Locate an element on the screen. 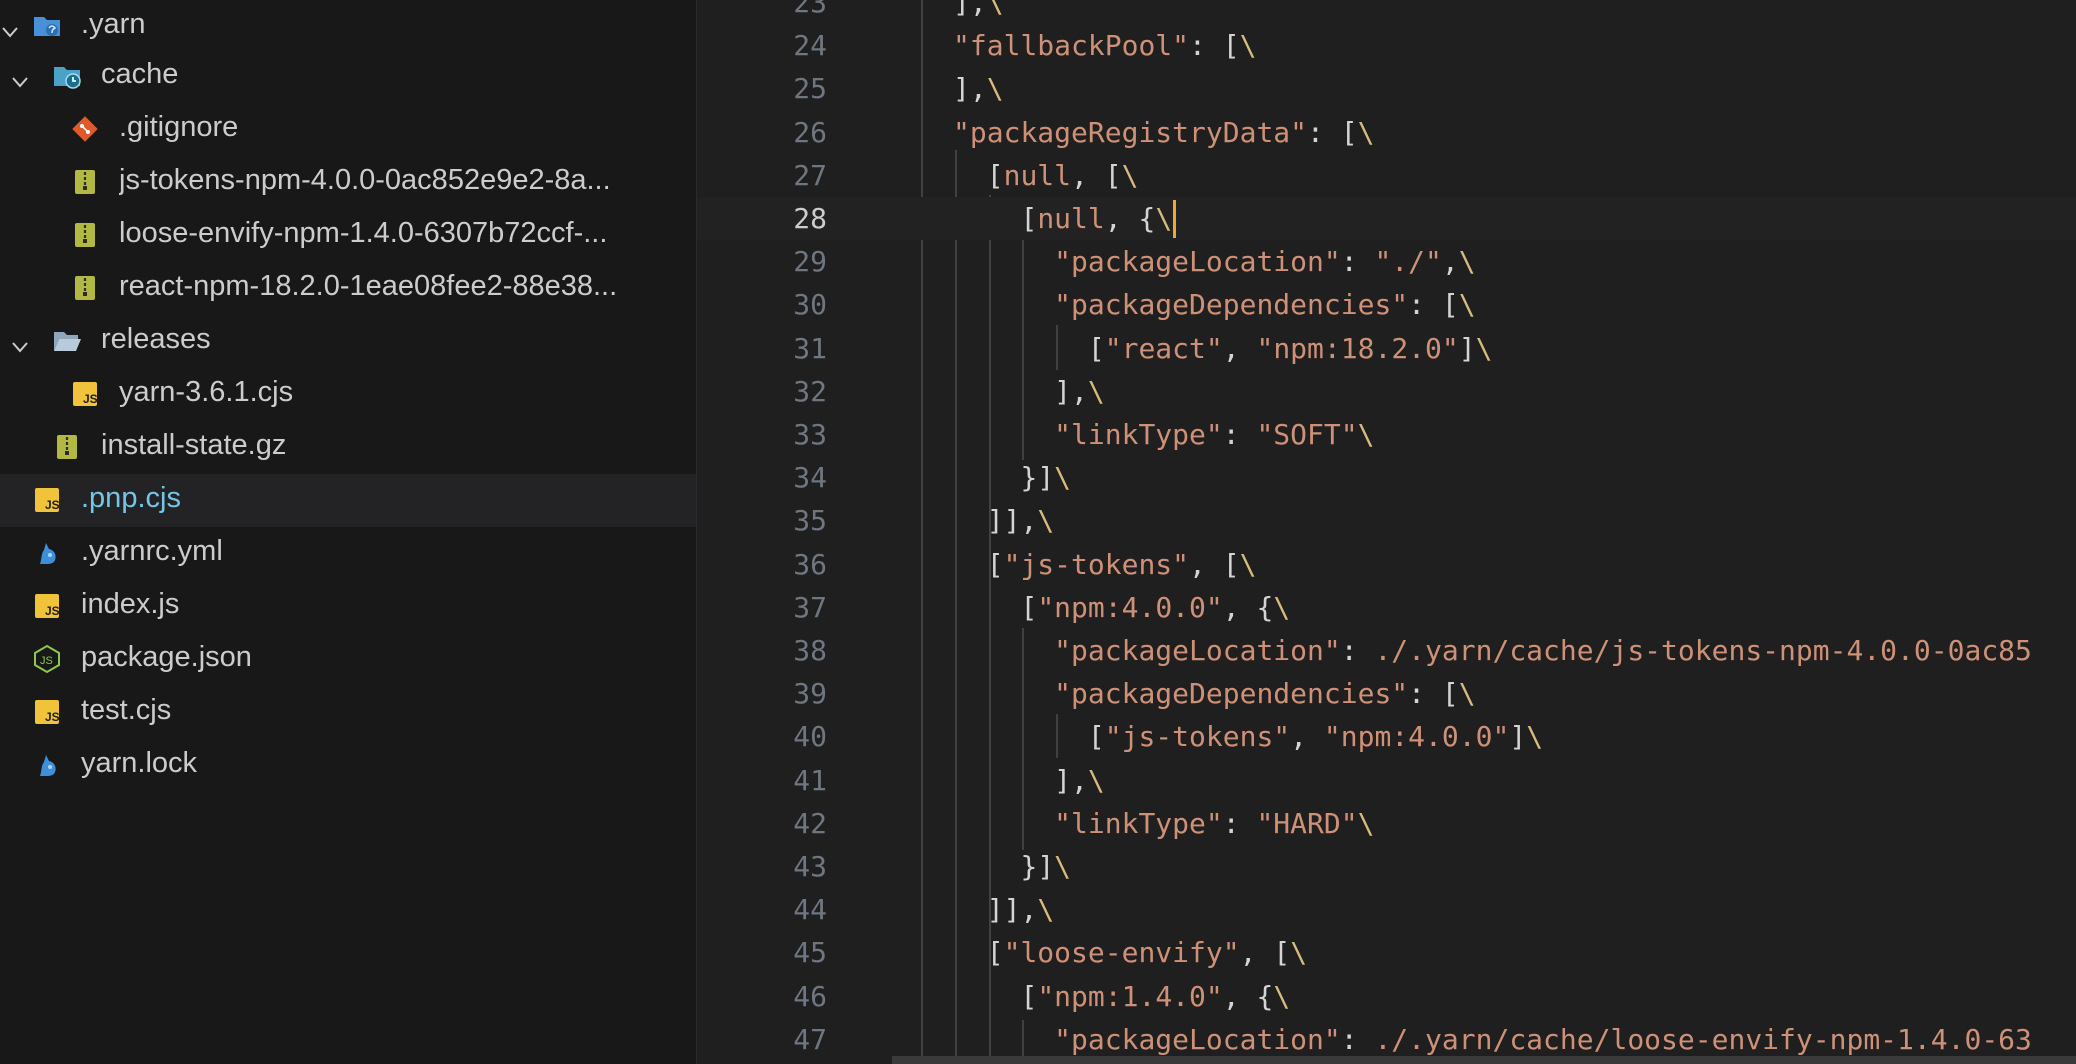 The width and height of the screenshot is (2076, 1064). line-number: 43 is located at coordinates (810, 866).